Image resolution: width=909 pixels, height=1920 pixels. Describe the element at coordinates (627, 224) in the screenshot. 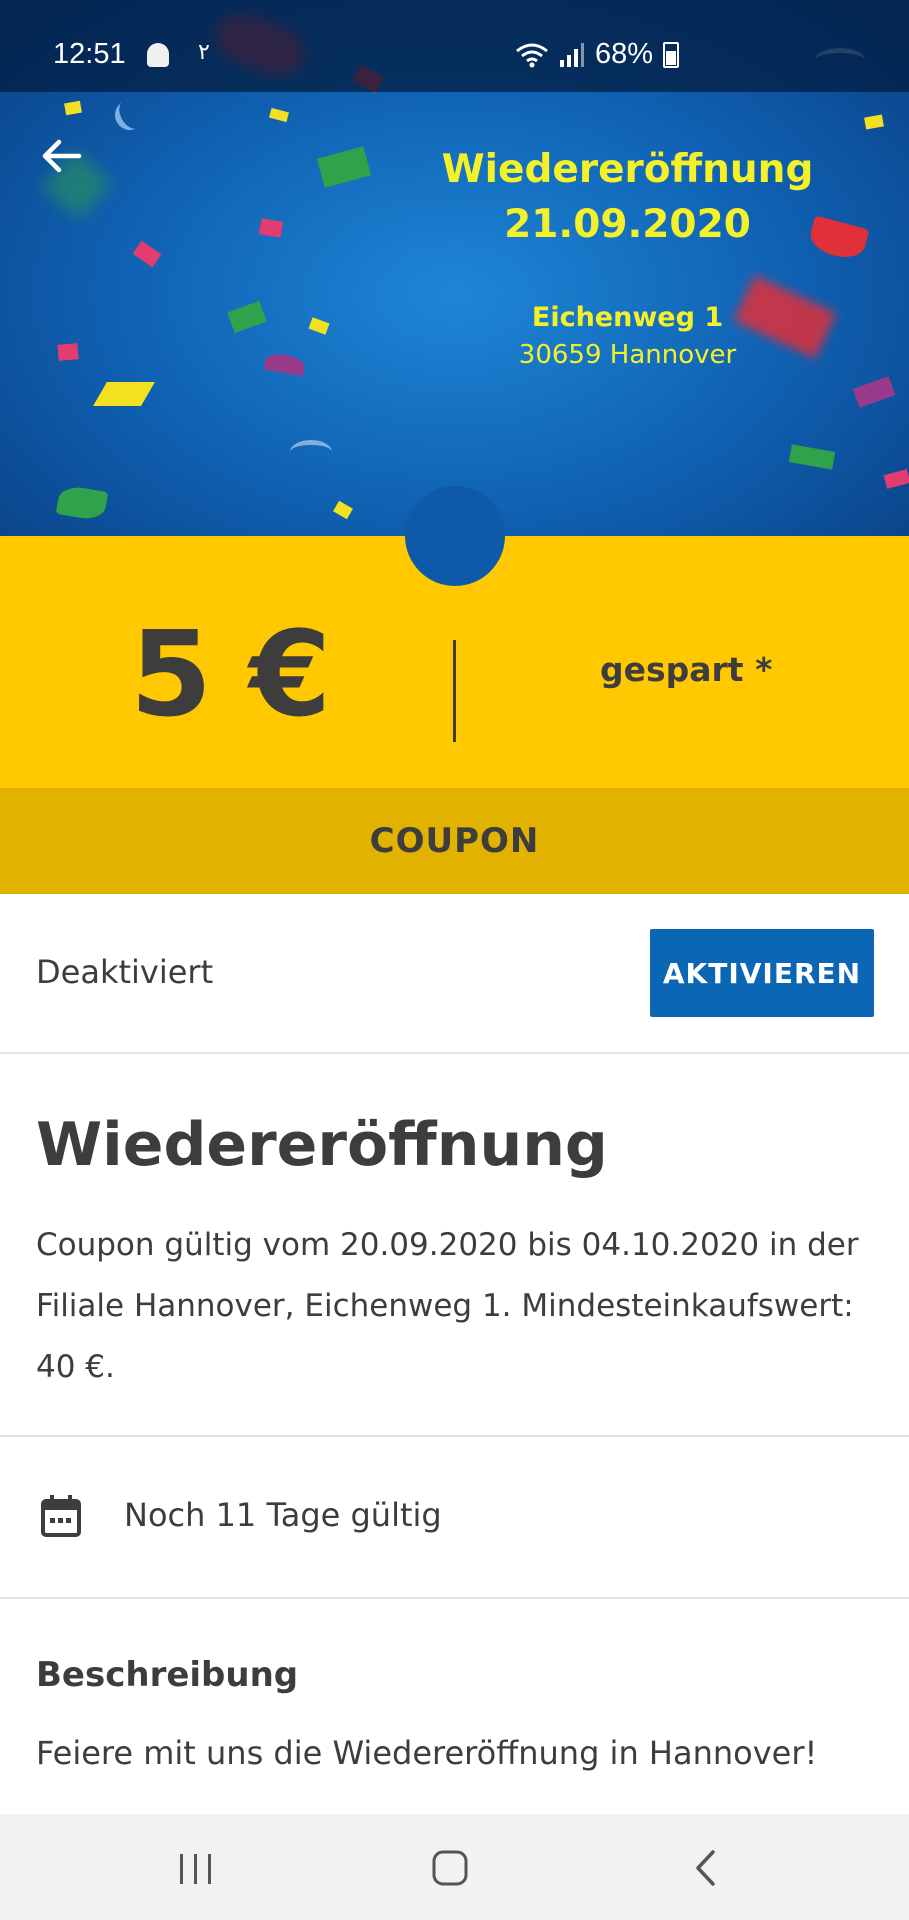

I see `hero-date: 21.09.2020` at that location.